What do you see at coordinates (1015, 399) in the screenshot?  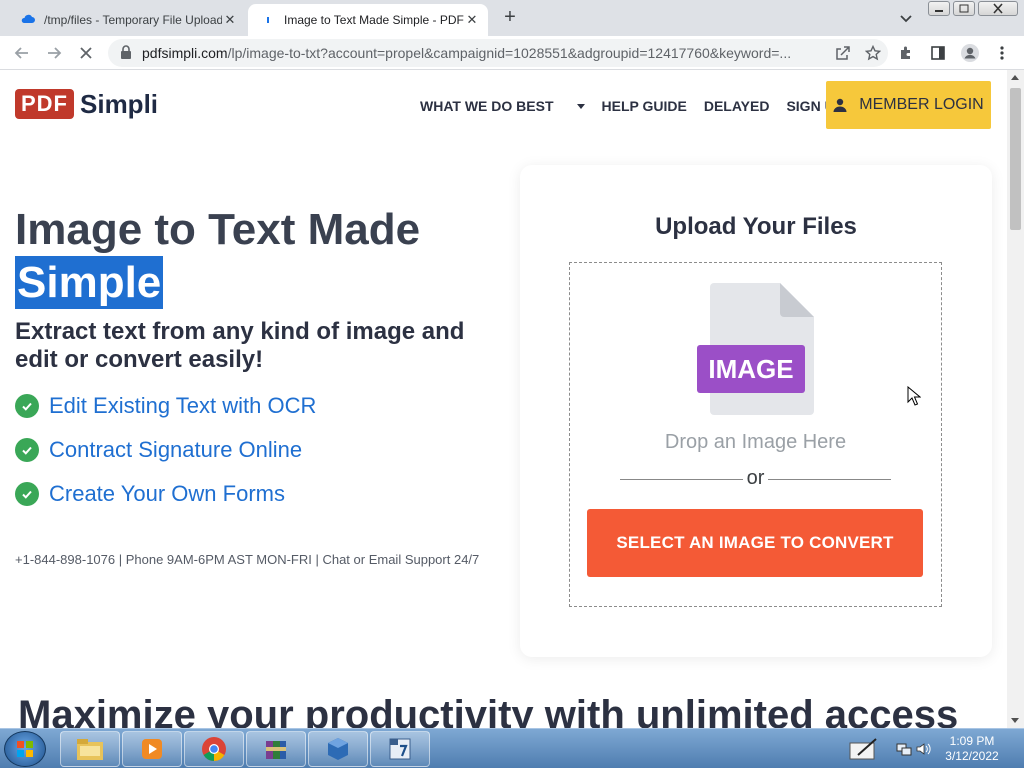 I see `page-scrollbar` at bounding box center [1015, 399].